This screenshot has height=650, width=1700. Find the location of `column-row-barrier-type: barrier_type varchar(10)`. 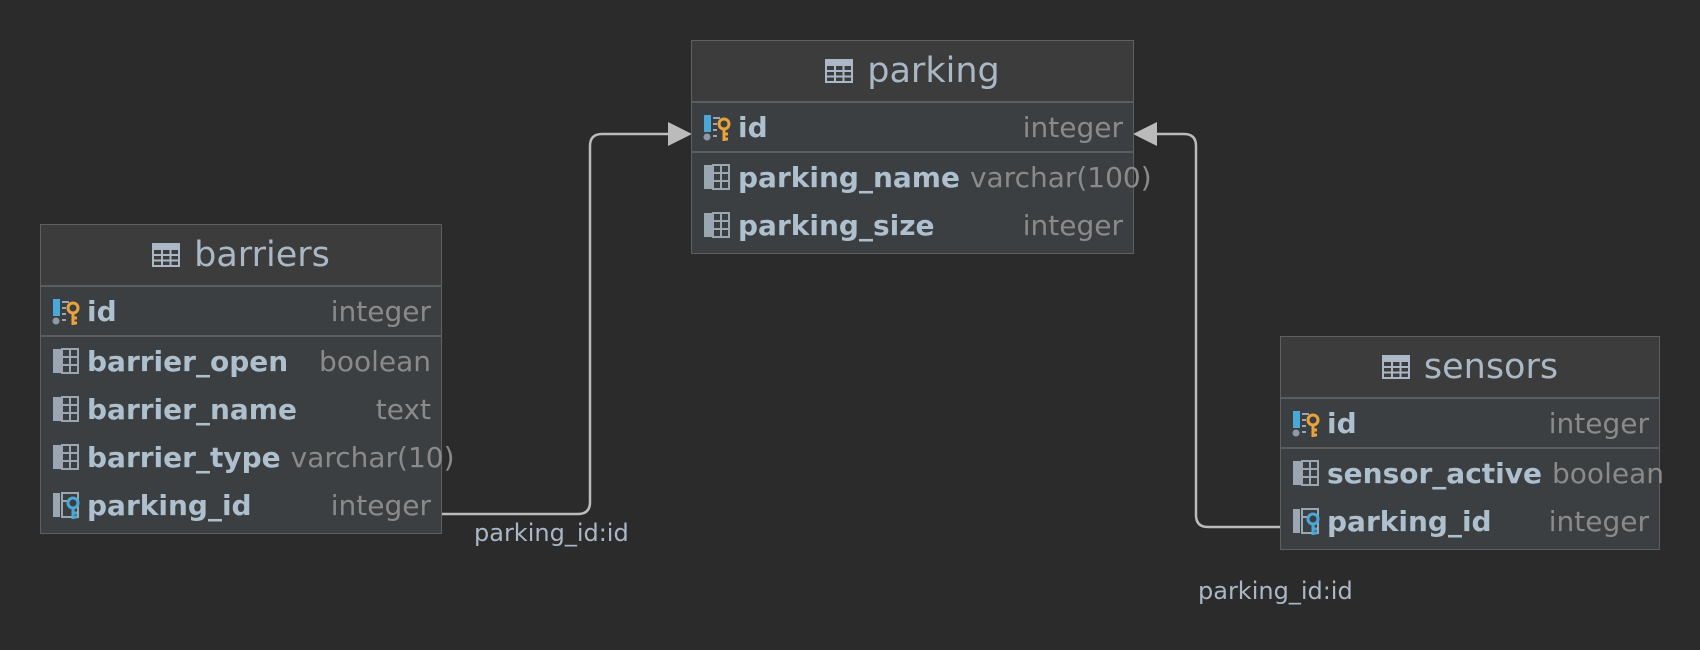

column-row-barrier-type: barrier_type varchar(10) is located at coordinates (248, 457).